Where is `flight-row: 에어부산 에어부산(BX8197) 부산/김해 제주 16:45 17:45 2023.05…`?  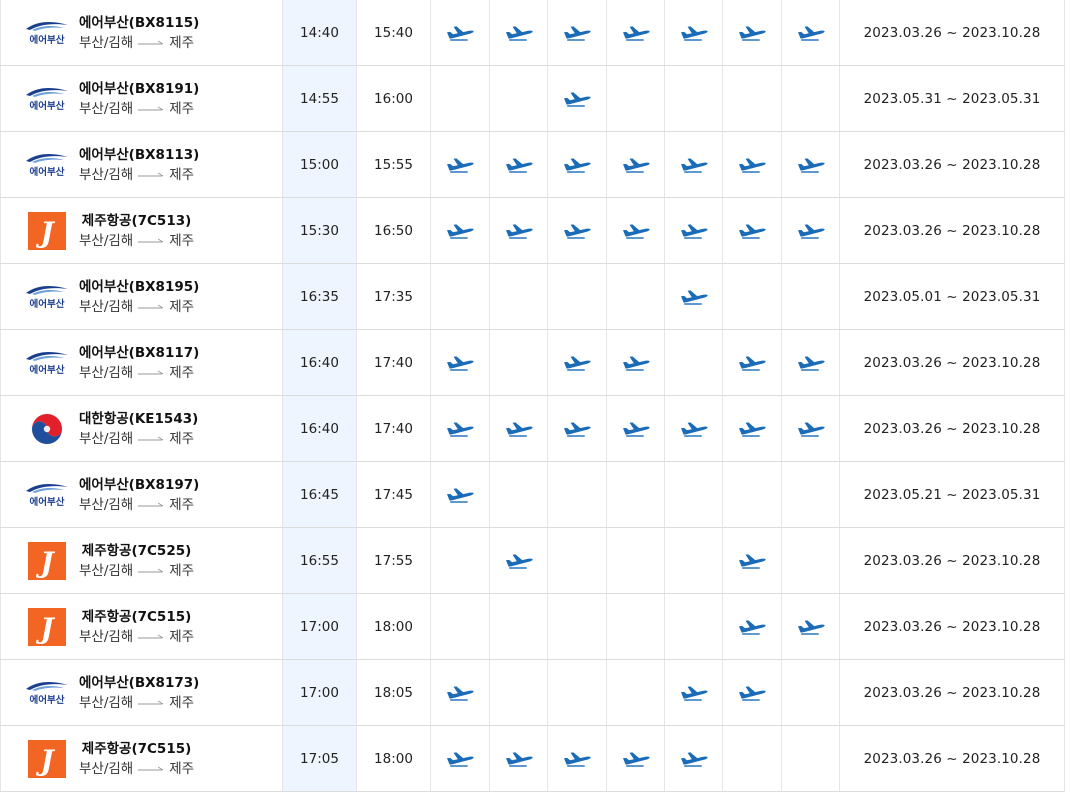 flight-row: 에어부산 에어부산(BX8197) 부산/김해 제주 16:45 17:45 2023.05… is located at coordinates (532, 494).